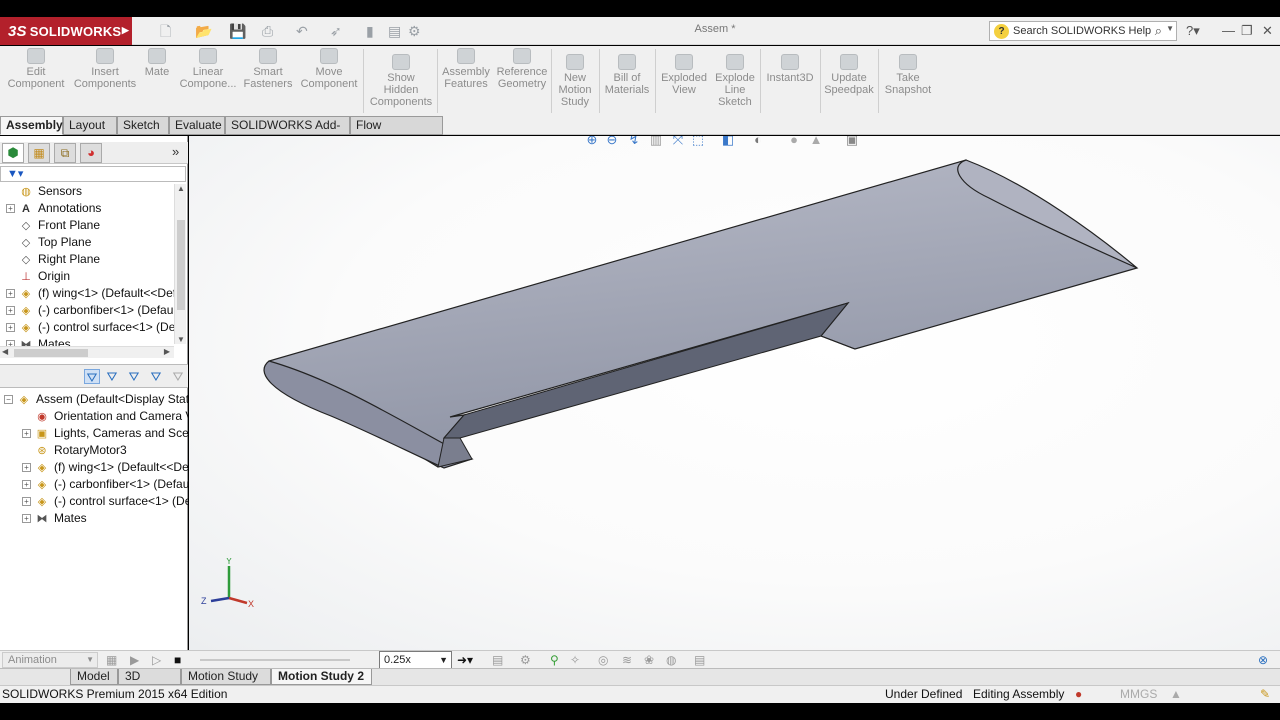 The width and height of the screenshot is (1280, 720). Describe the element at coordinates (181, 339) in the screenshot. I see `scroll-down-icon: ▼` at that location.